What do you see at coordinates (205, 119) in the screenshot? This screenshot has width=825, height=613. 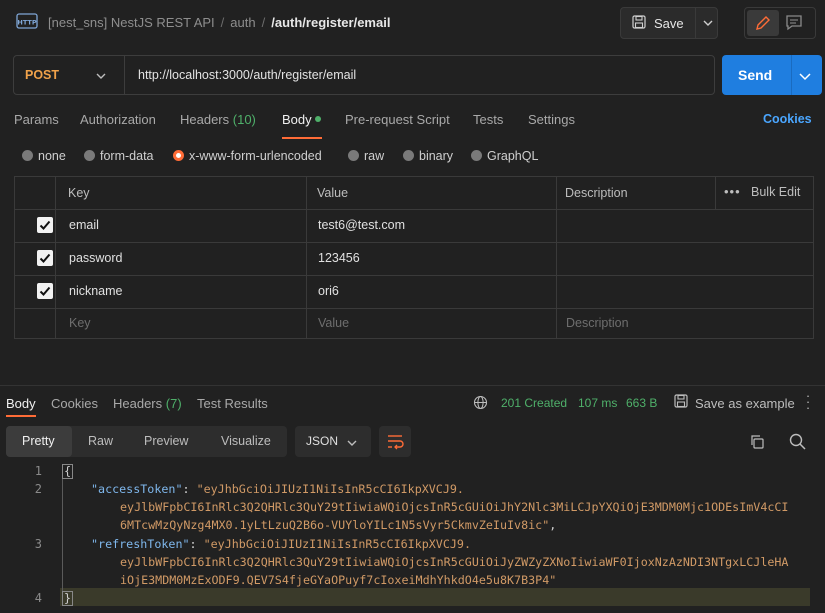 I see `tab-headers-label: Headers` at bounding box center [205, 119].